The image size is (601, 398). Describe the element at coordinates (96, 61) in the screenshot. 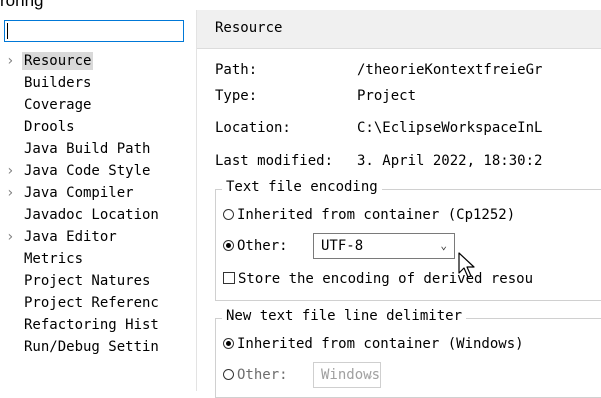

I see `tree-item: › Resource` at that location.